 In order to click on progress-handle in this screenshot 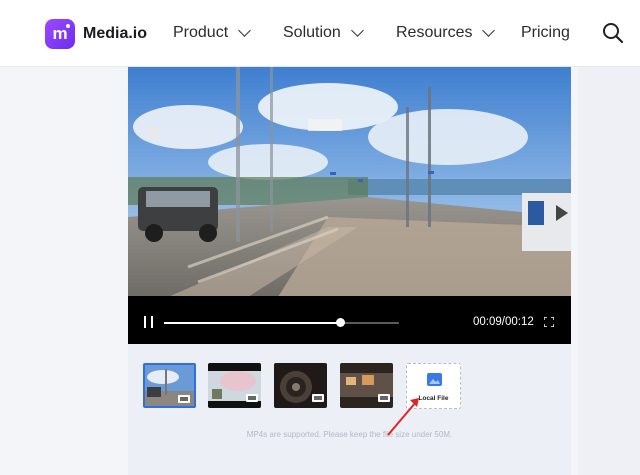, I will do `click(341, 322)`.